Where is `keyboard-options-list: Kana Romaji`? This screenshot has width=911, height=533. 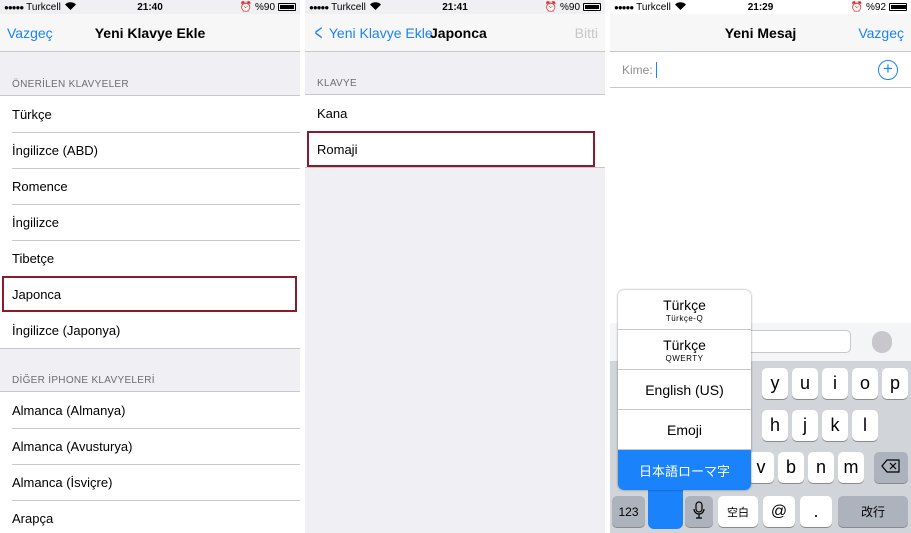
keyboard-options-list: Kana Romaji is located at coordinates (455, 131).